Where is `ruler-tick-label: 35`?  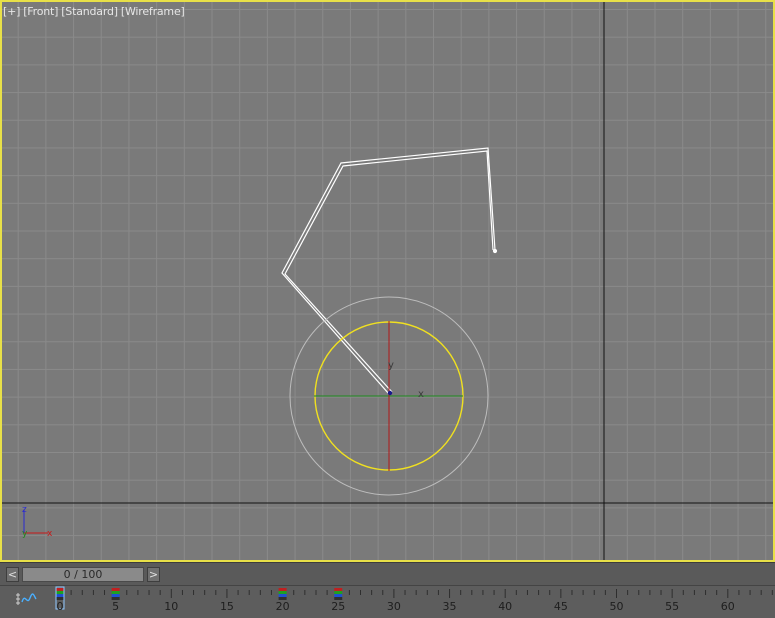
ruler-tick-label: 35 is located at coordinates (450, 606).